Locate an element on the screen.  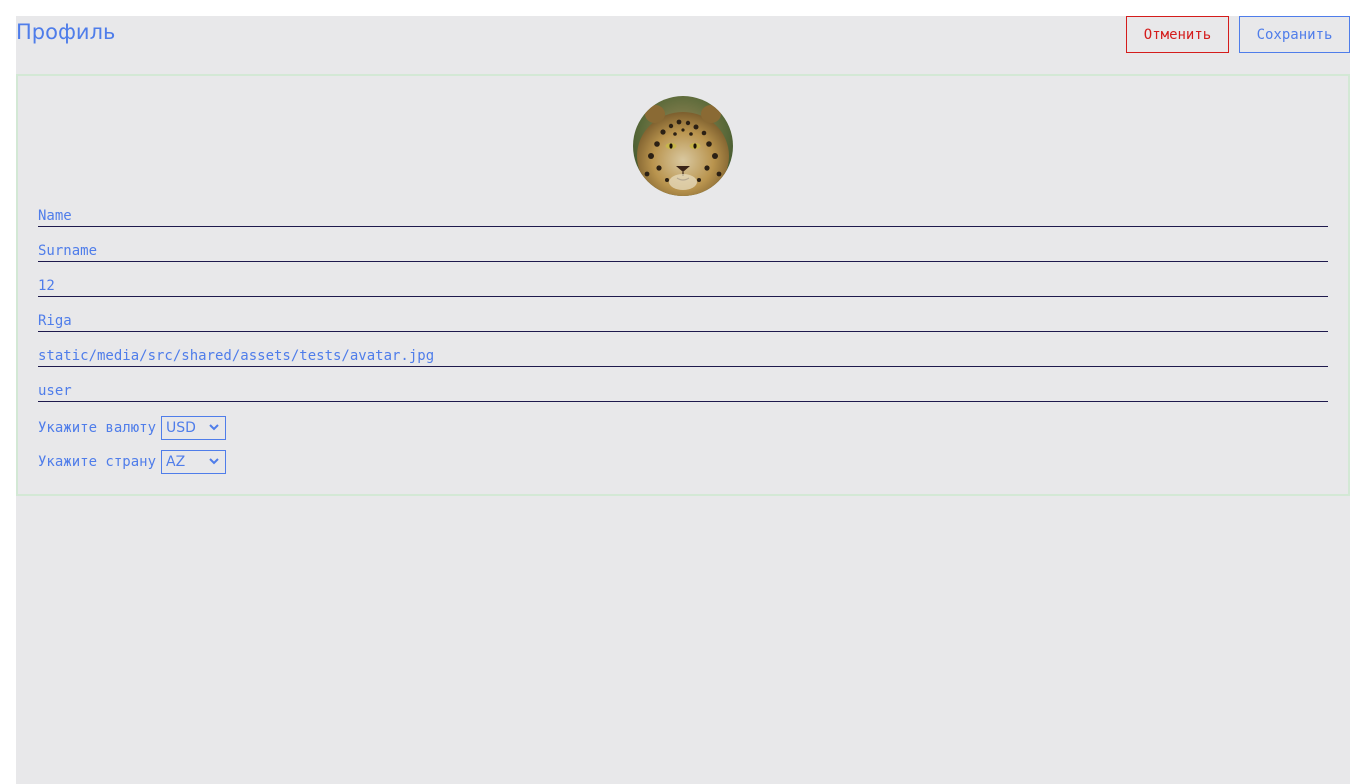
save-button: Сохранить is located at coordinates (1294, 34).